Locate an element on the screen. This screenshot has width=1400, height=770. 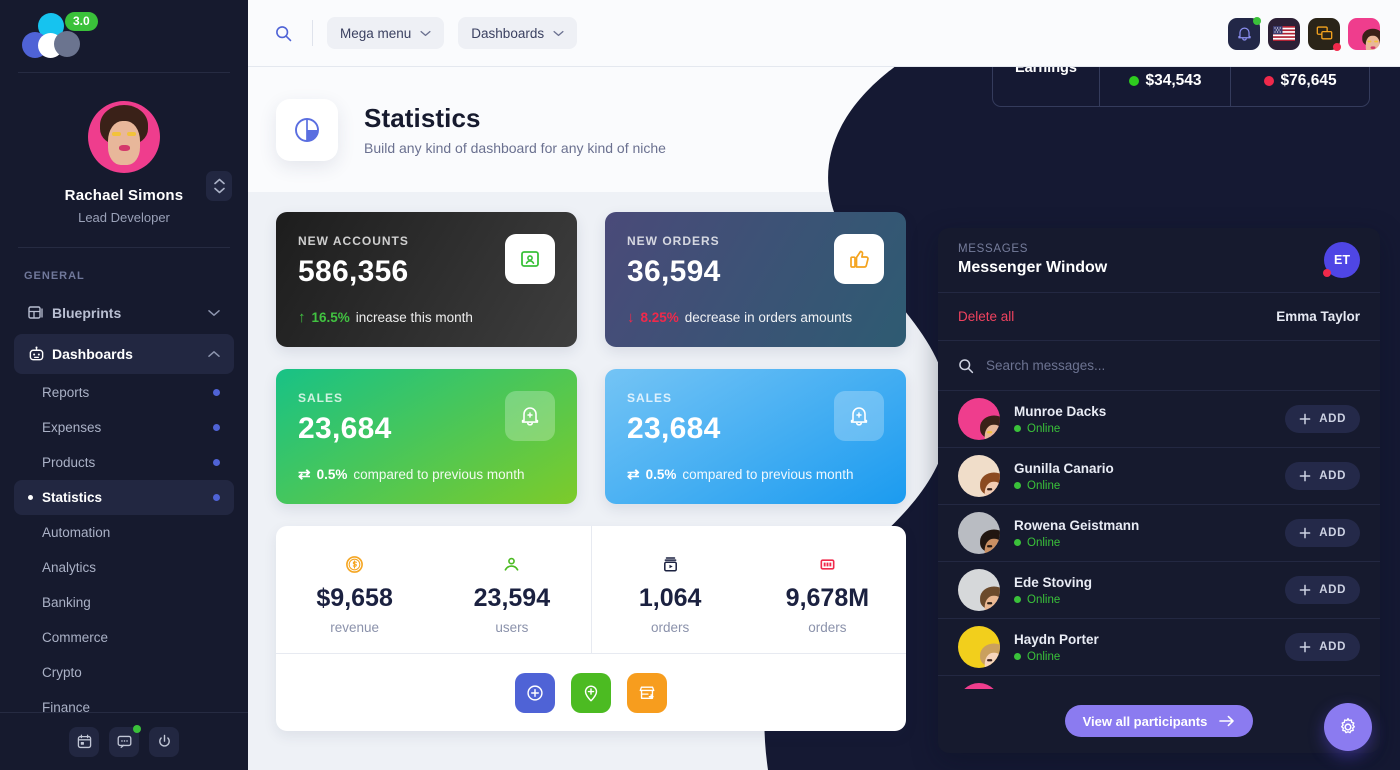
messenger-title-block: MESSAGES Messenger Window is located at coordinates (1032, 260).